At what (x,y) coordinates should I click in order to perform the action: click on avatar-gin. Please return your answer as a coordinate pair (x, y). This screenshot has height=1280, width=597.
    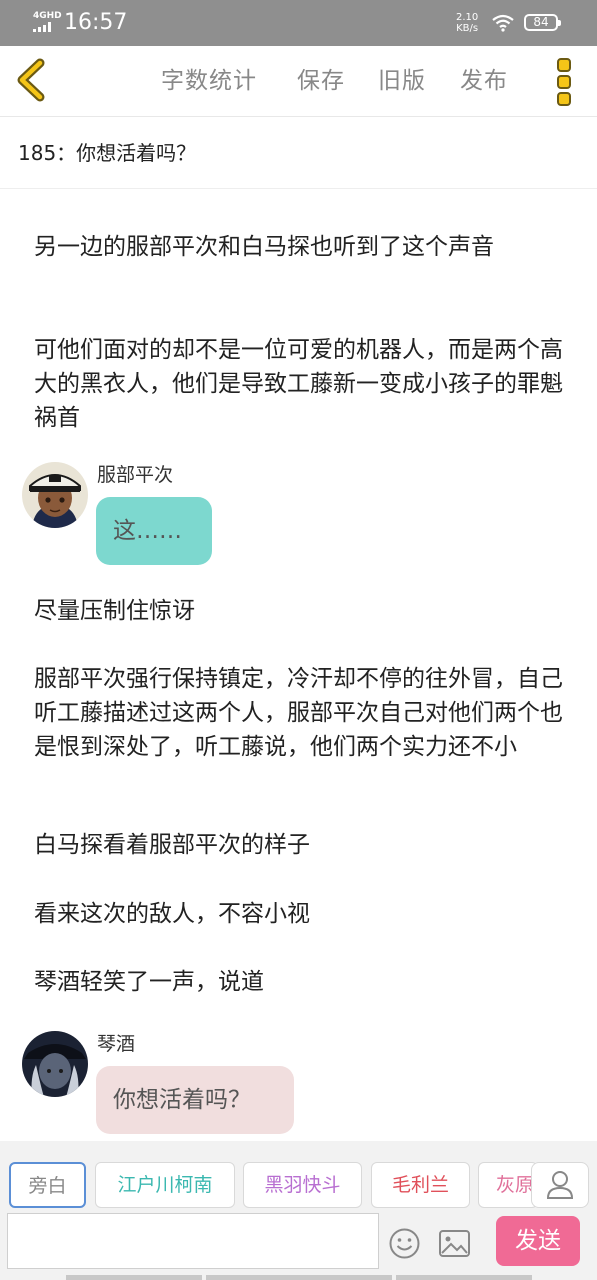
    Looking at the image, I should click on (55, 1064).